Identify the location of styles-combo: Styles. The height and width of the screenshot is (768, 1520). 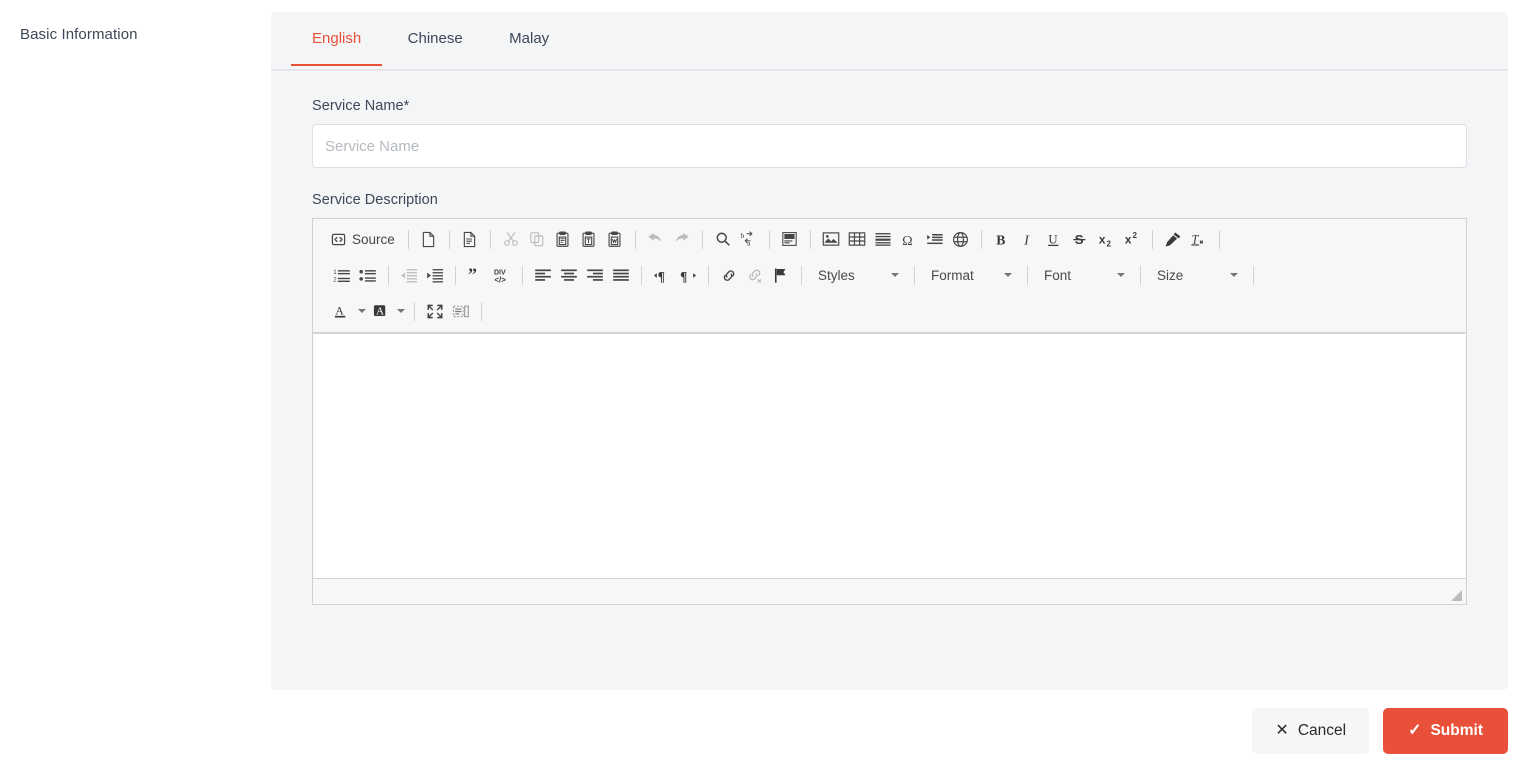
(857, 275).